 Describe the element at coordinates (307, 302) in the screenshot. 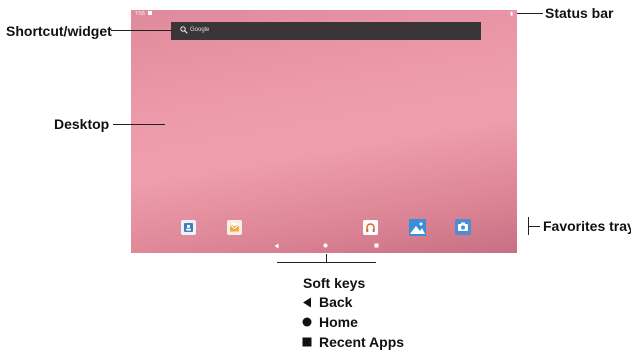

I see `legend-back-icon` at that location.